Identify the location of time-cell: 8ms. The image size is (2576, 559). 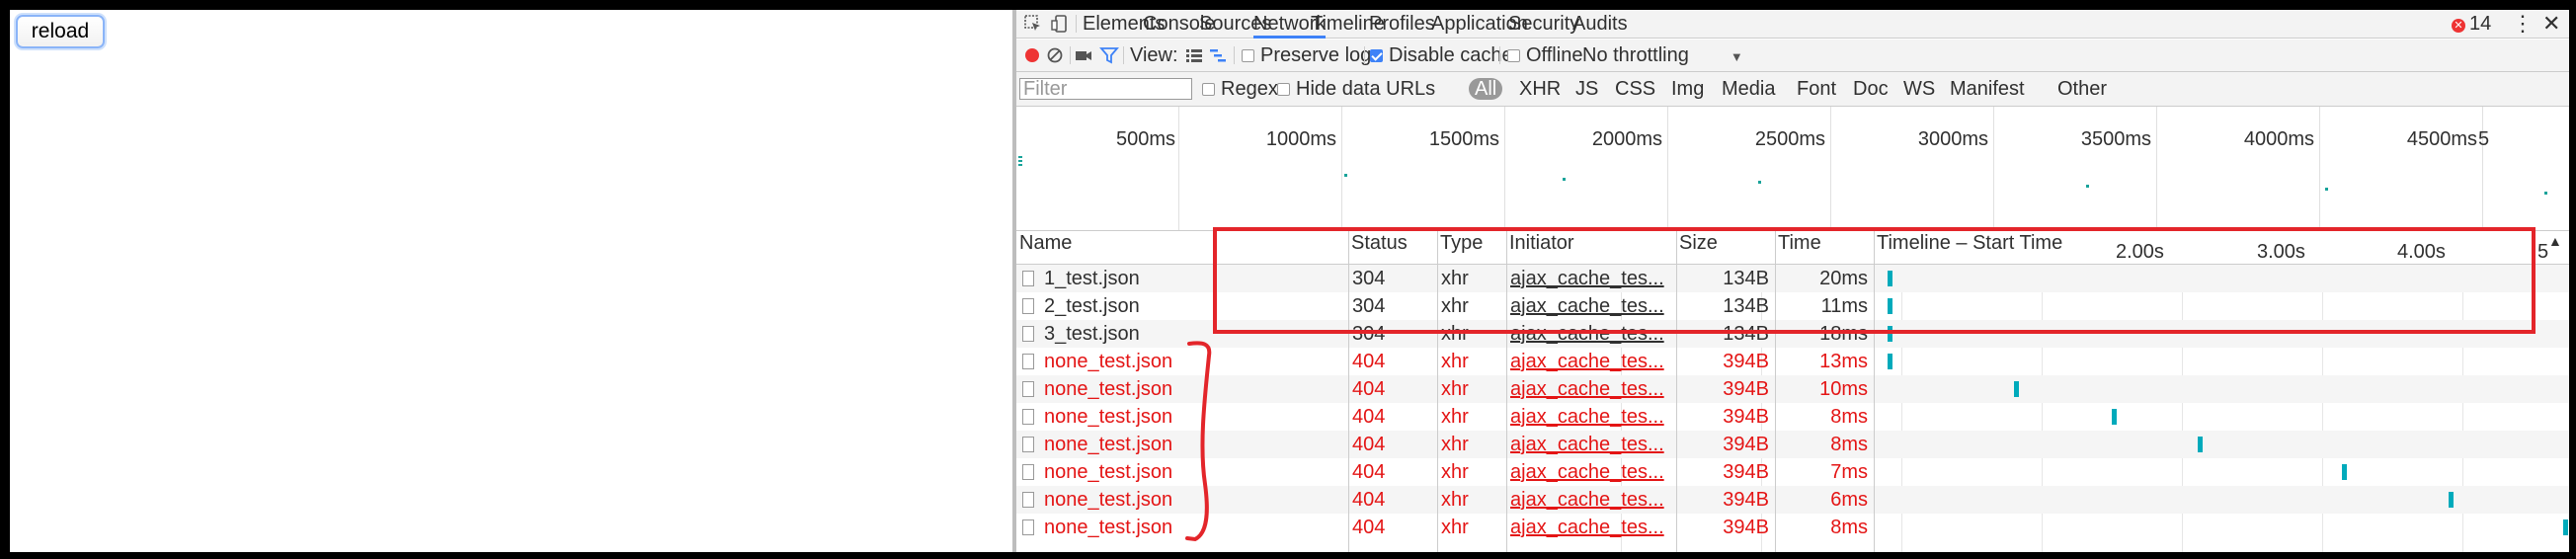
(1849, 527).